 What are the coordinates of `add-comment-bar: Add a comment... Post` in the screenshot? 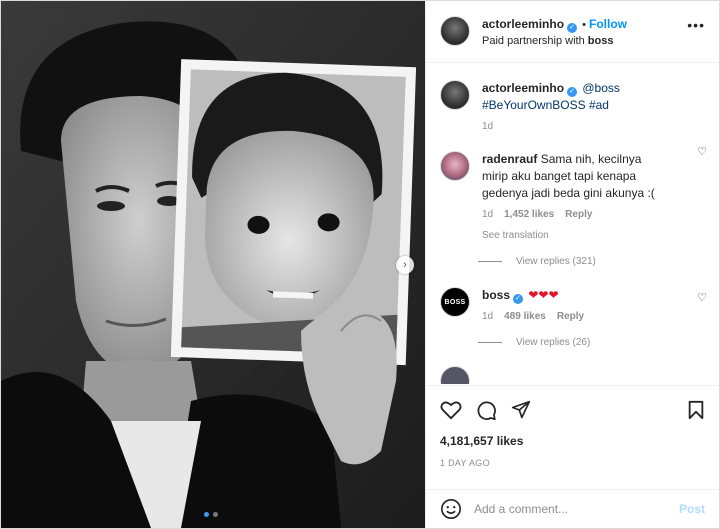 It's located at (572, 508).